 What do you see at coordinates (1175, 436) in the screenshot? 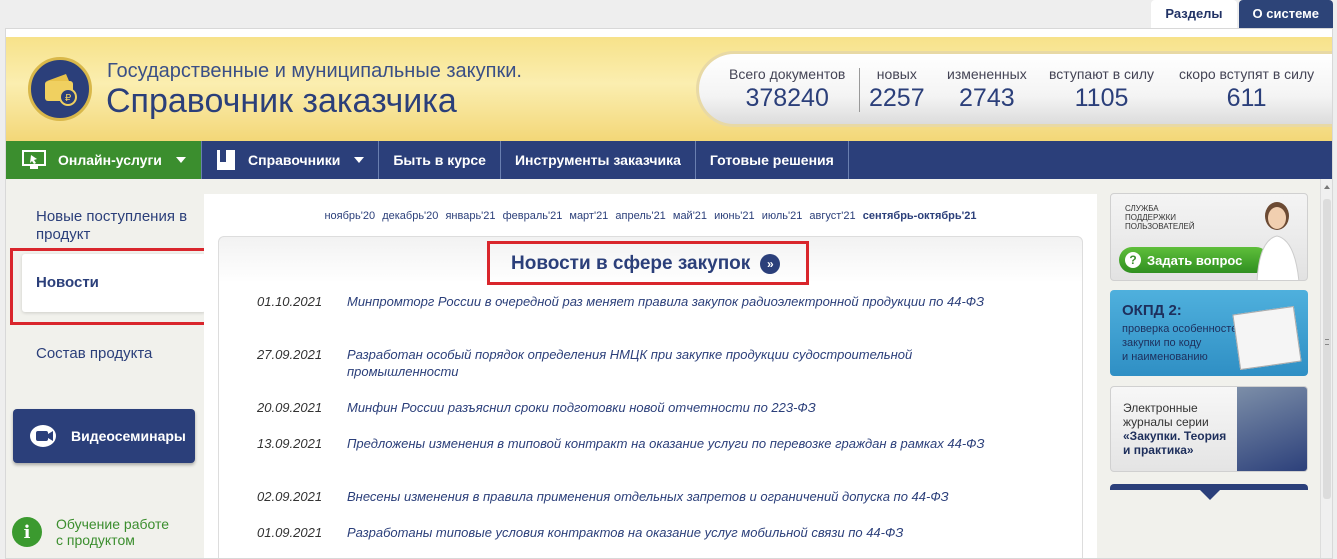
I see `journal-line: «Закупки. Теория` at bounding box center [1175, 436].